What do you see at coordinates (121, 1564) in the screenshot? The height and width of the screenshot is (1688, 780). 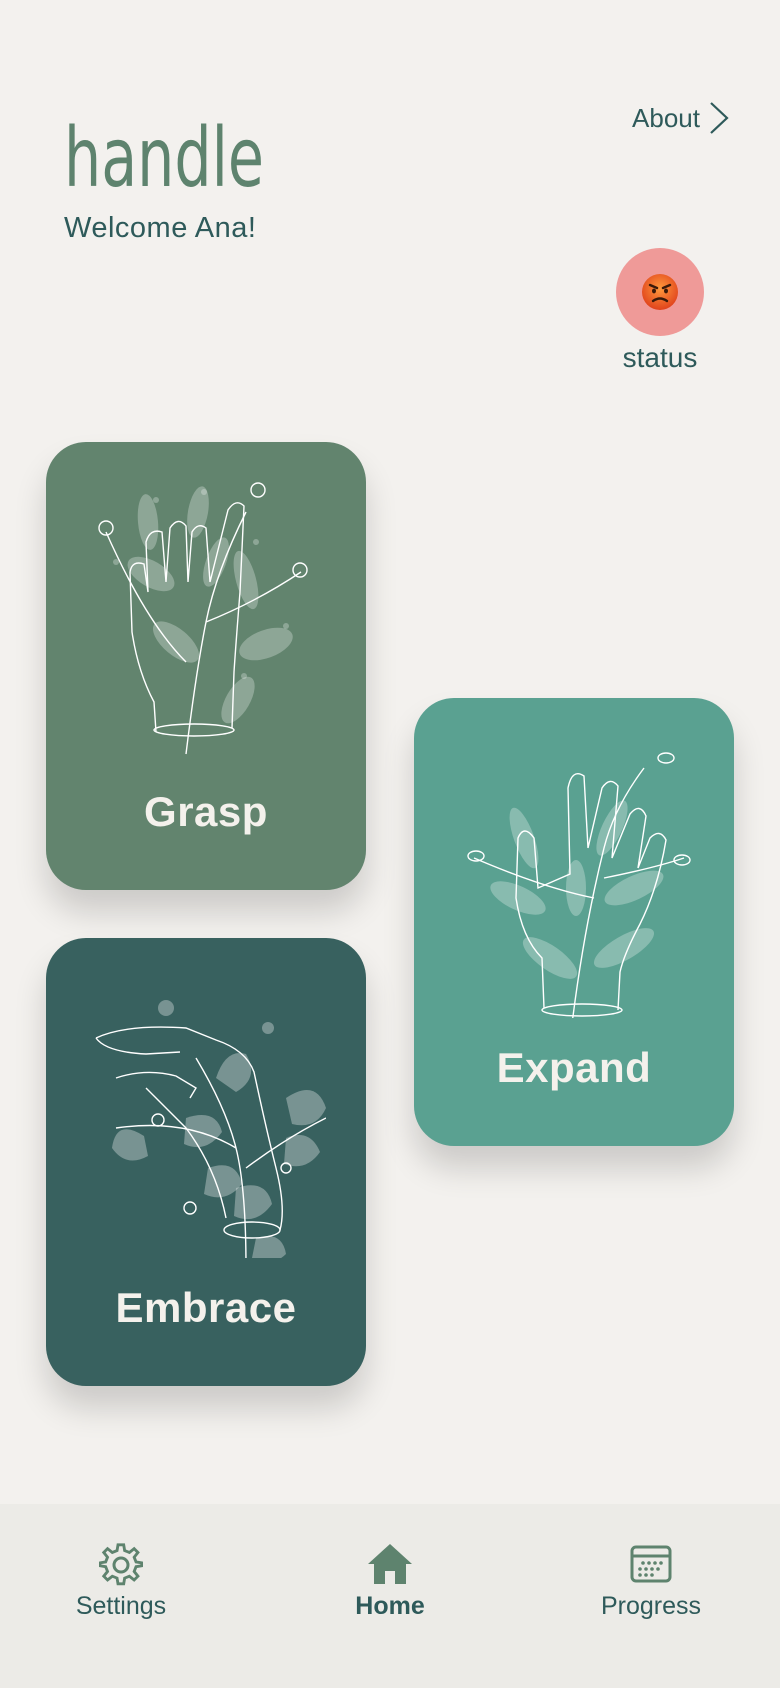 I see `gear-icon` at bounding box center [121, 1564].